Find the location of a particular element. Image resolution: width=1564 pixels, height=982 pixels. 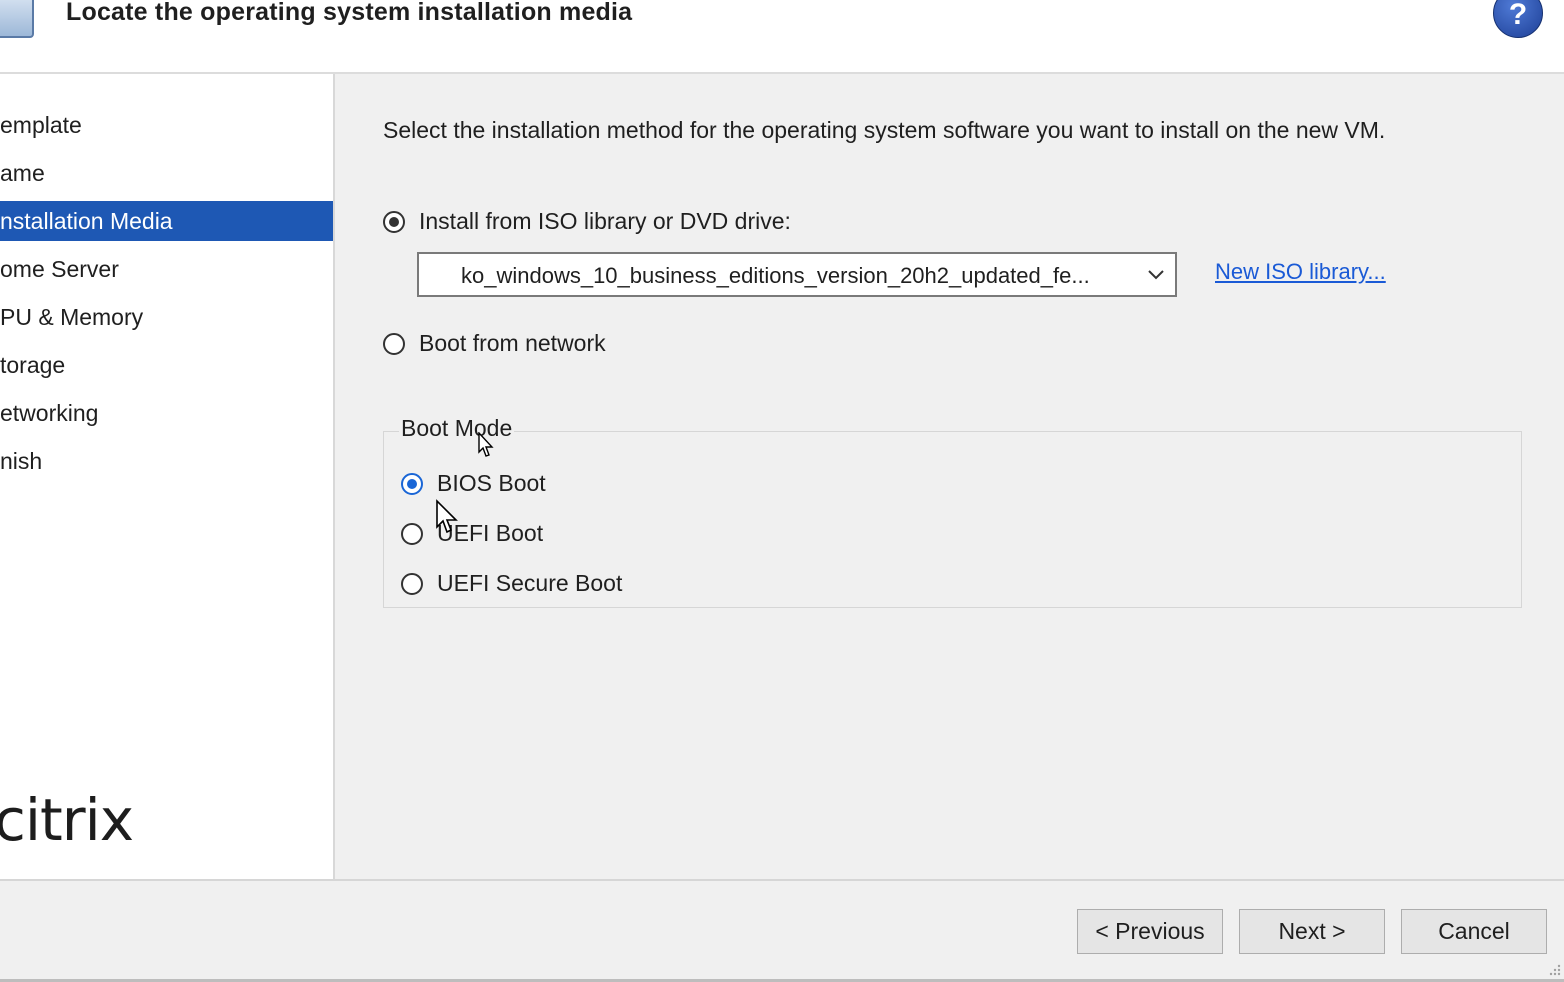

chevron-down-icon is located at coordinates (1156, 275).